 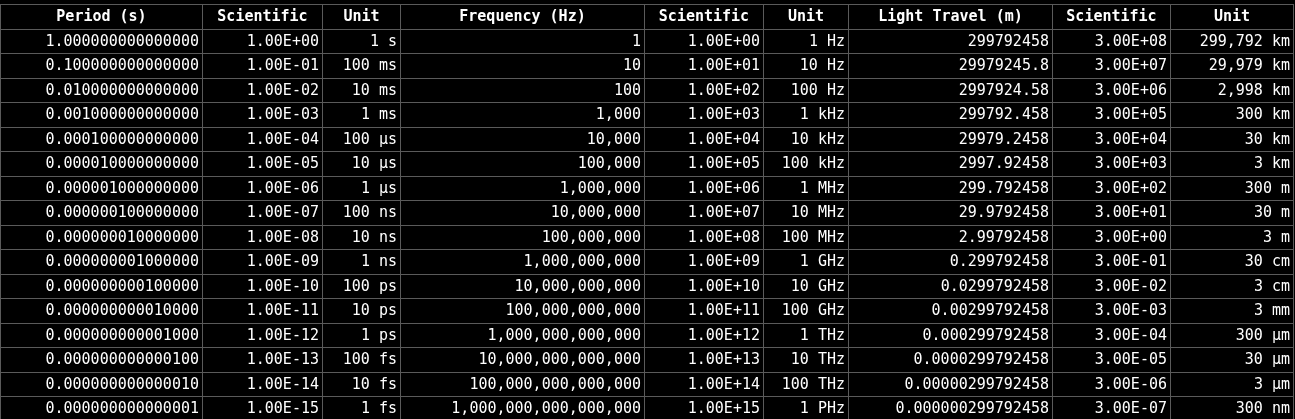 What do you see at coordinates (101, 261) in the screenshot?
I see `table-cell: 0.000000001000000` at bounding box center [101, 261].